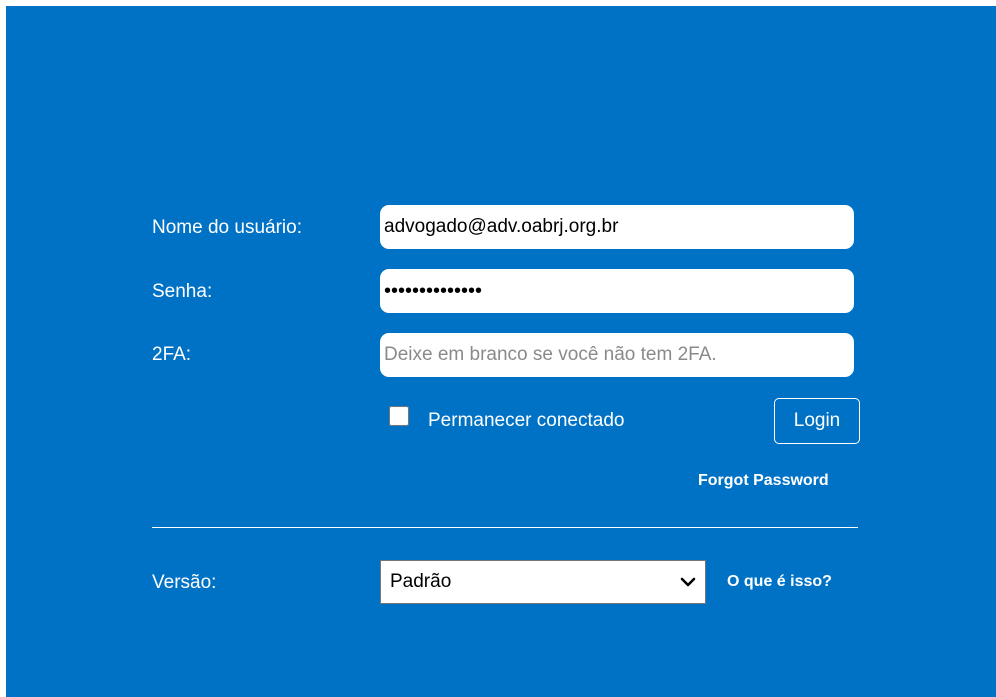  Describe the element at coordinates (617, 227) in the screenshot. I see `username-input` at that location.